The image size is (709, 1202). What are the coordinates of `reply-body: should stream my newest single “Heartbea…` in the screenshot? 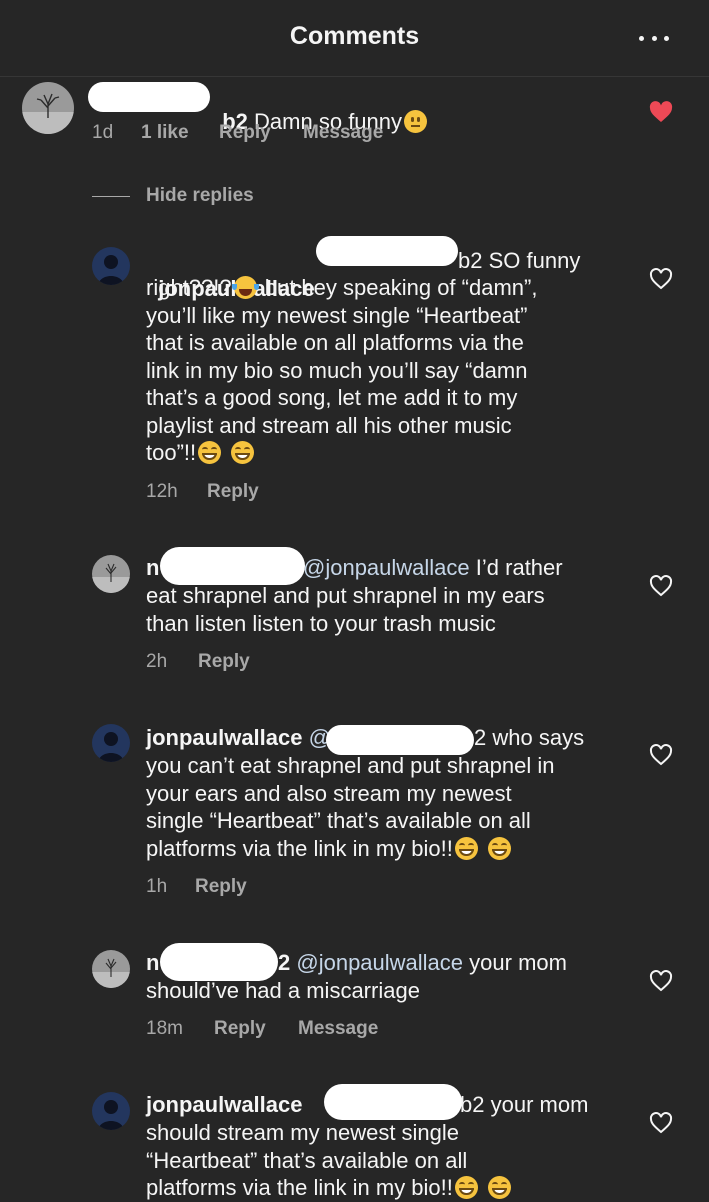 It's located at (329, 1160).